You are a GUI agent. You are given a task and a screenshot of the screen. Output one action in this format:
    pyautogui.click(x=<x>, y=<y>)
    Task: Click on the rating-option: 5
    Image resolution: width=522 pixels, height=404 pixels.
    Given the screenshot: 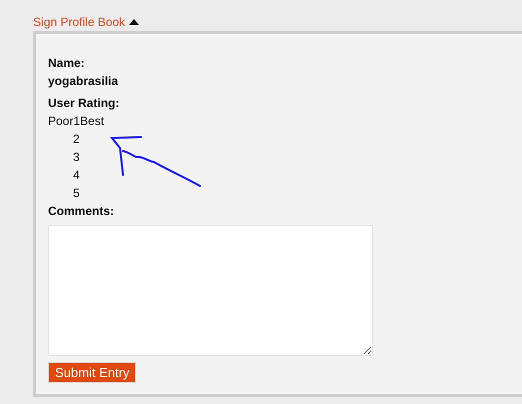 What is the action you would take?
    pyautogui.click(x=76, y=193)
    